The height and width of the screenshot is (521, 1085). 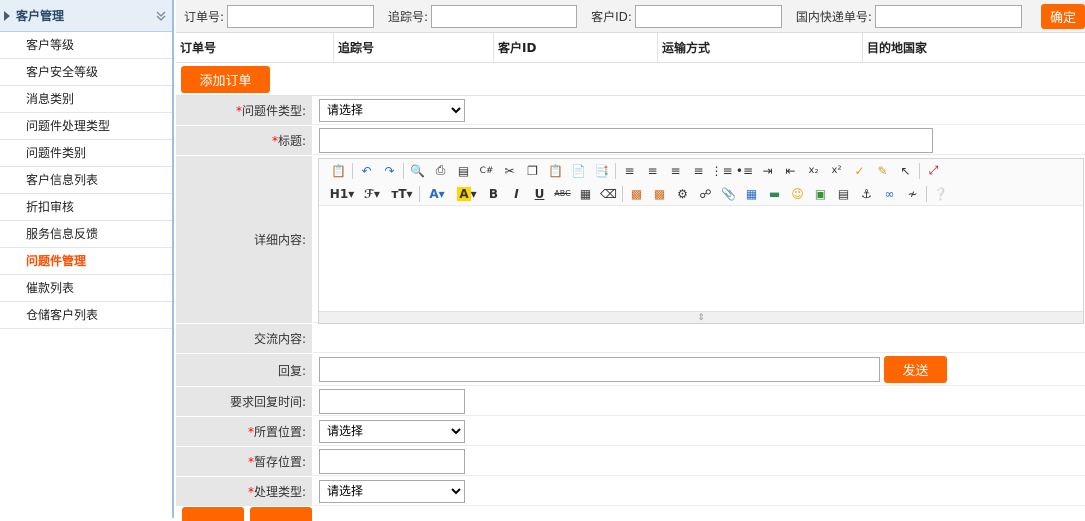 I want to click on attachment-icon: 📎, so click(x=728, y=194).